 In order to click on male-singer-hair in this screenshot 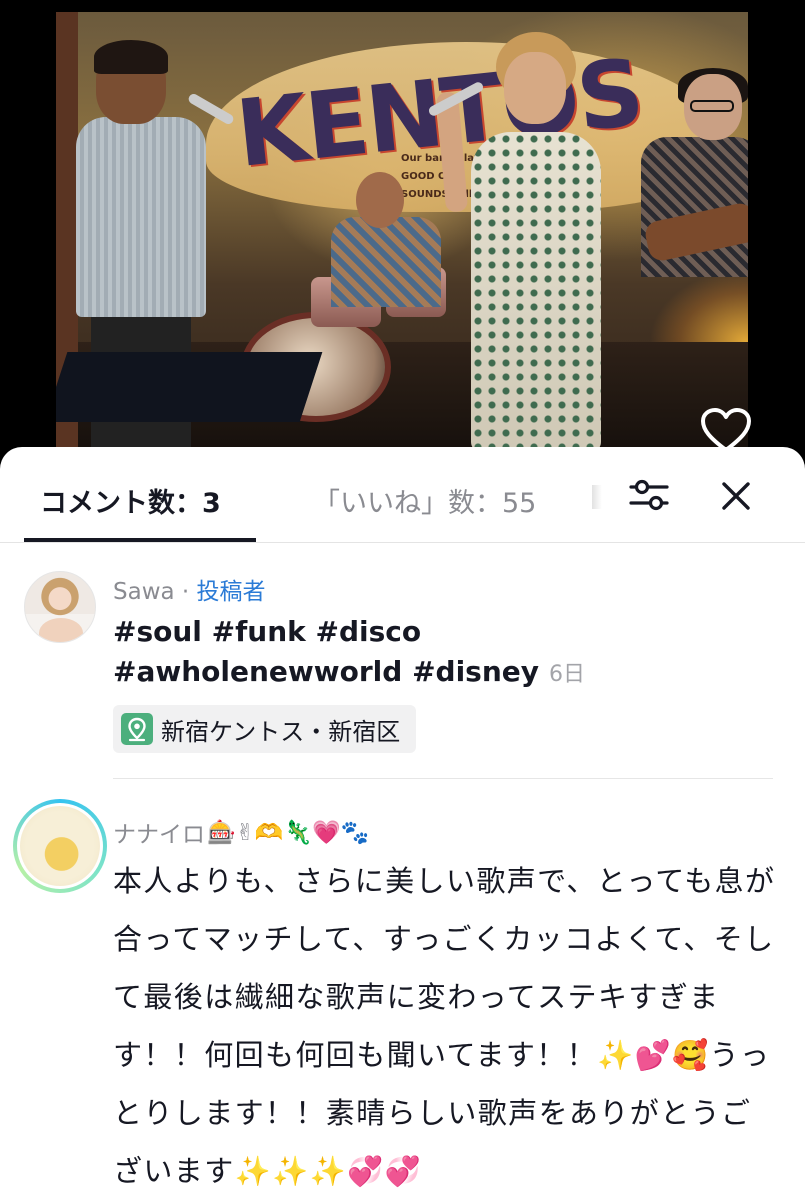, I will do `click(131, 57)`.